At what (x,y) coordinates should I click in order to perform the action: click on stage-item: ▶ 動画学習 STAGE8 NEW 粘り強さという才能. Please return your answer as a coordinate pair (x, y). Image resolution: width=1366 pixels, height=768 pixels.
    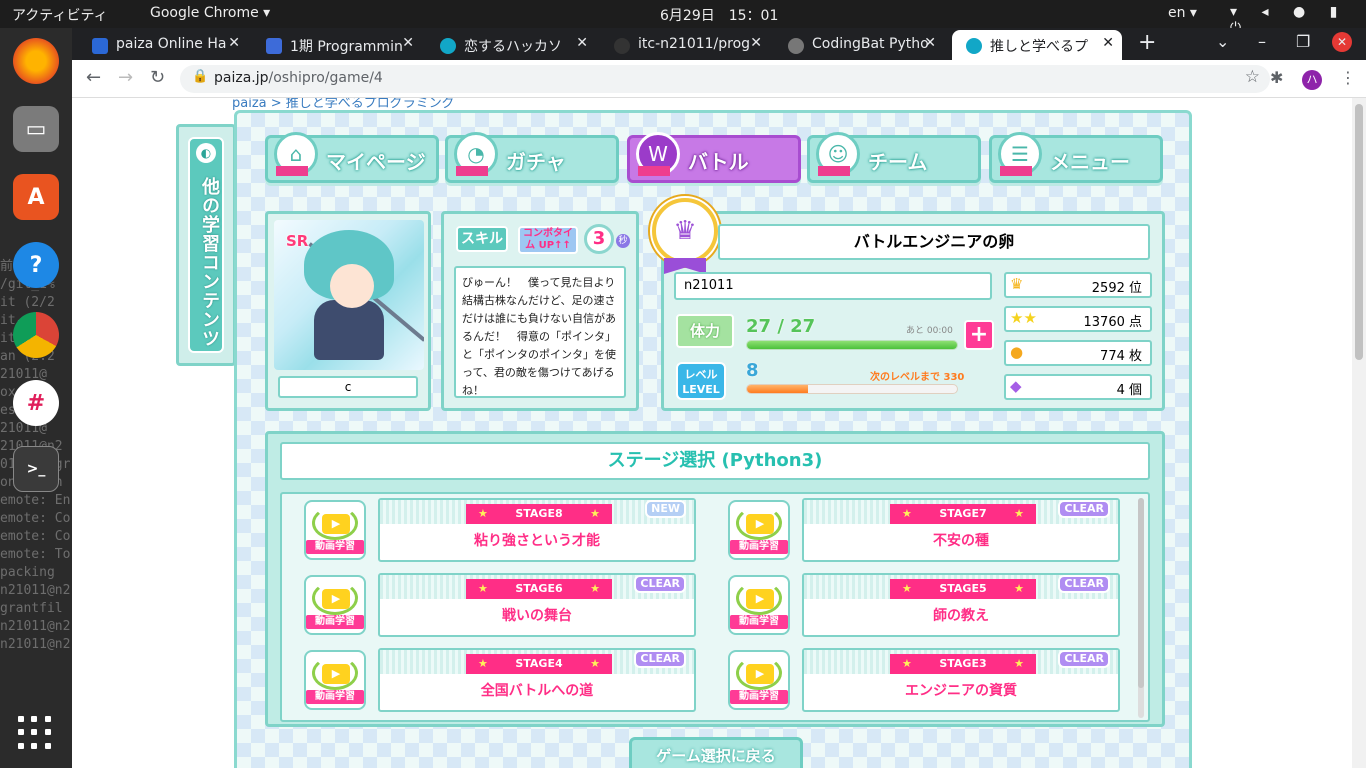
    Looking at the image, I should click on (489, 529).